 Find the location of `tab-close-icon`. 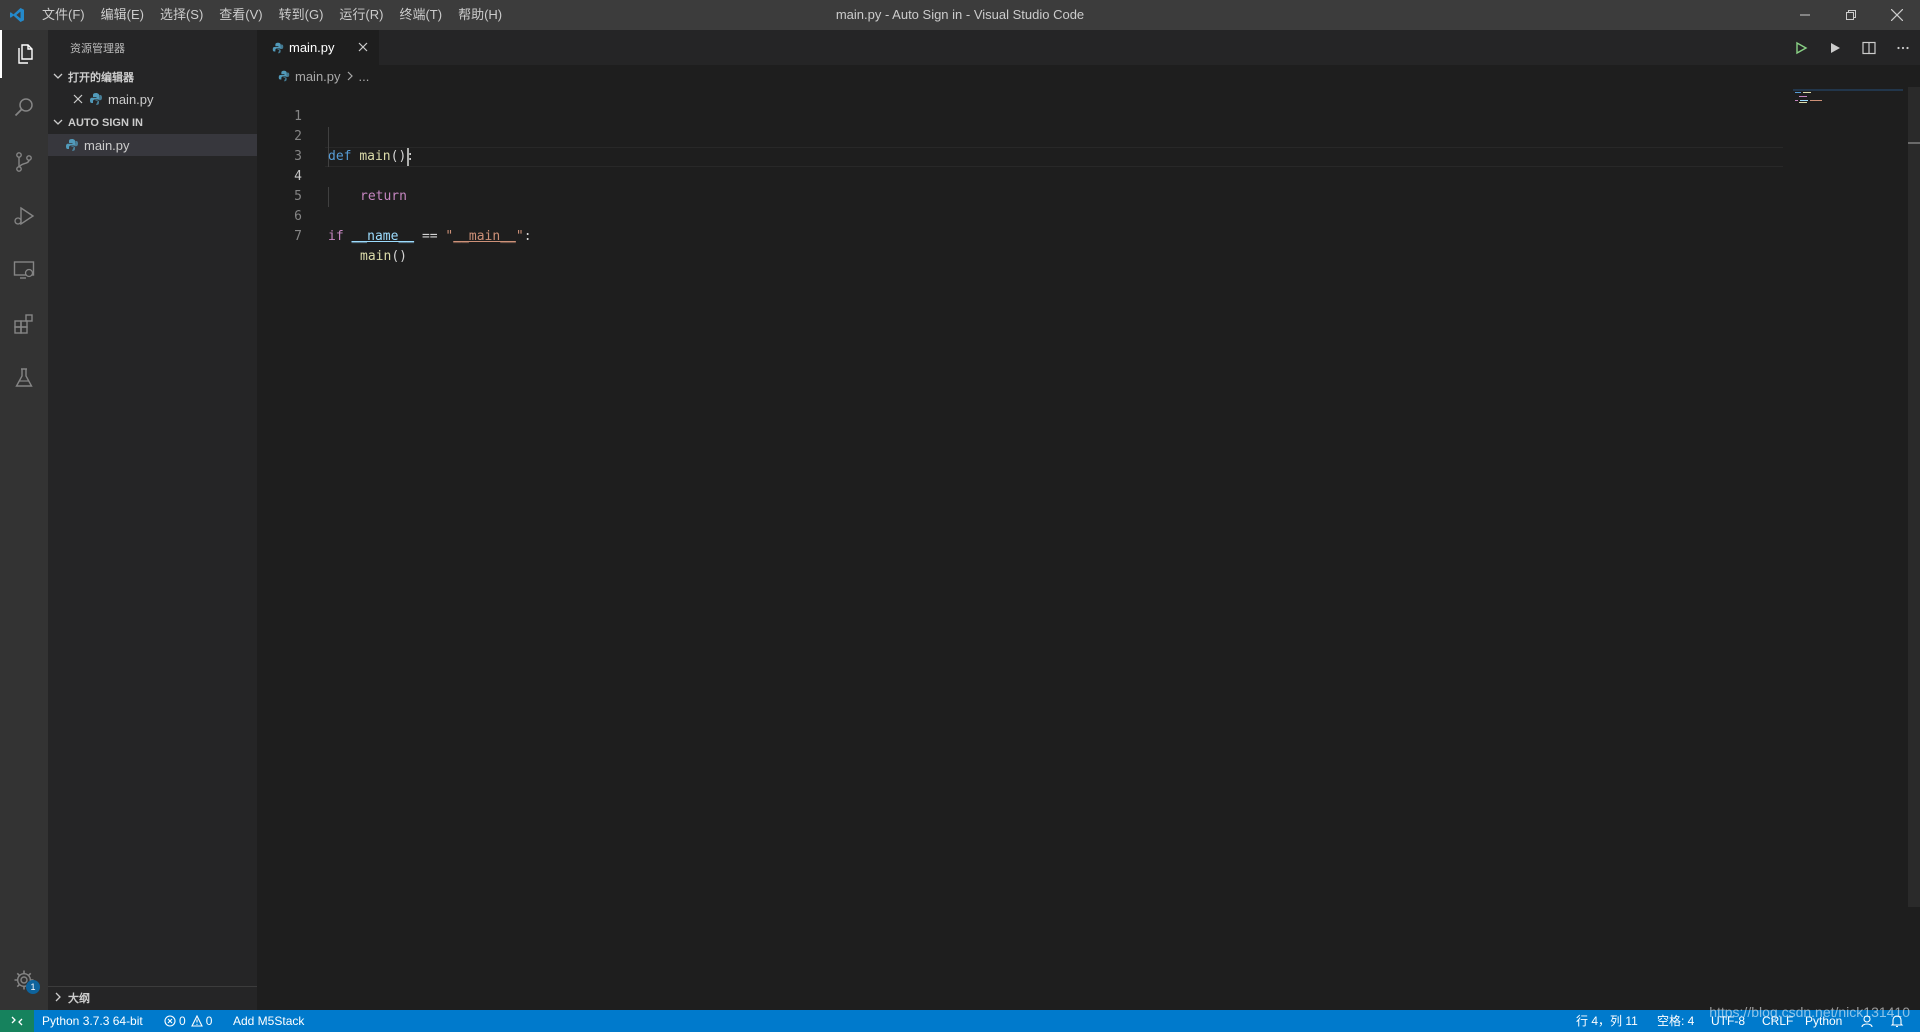

tab-close-icon is located at coordinates (363, 47).